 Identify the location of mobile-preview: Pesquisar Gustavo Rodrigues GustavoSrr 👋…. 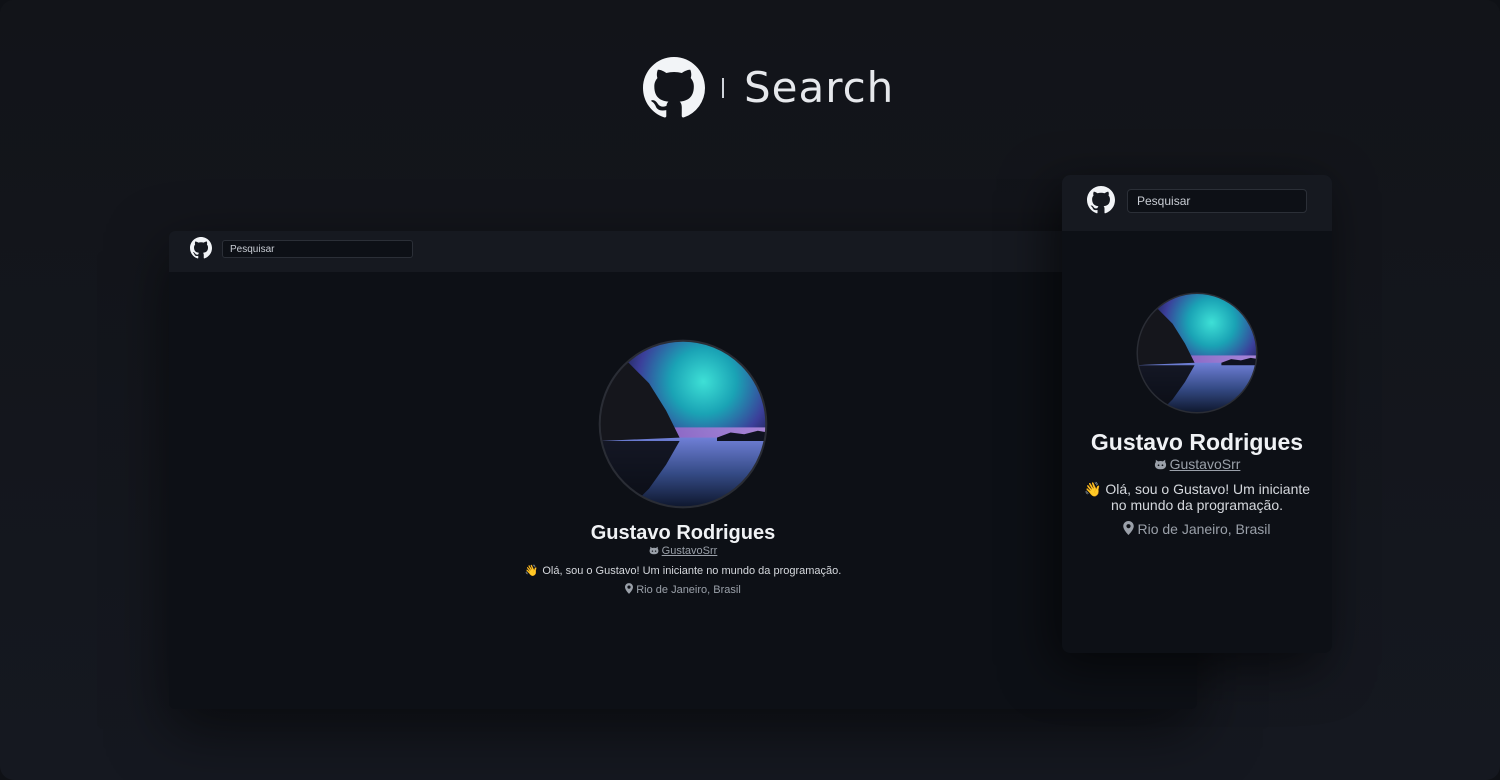
(1197, 414).